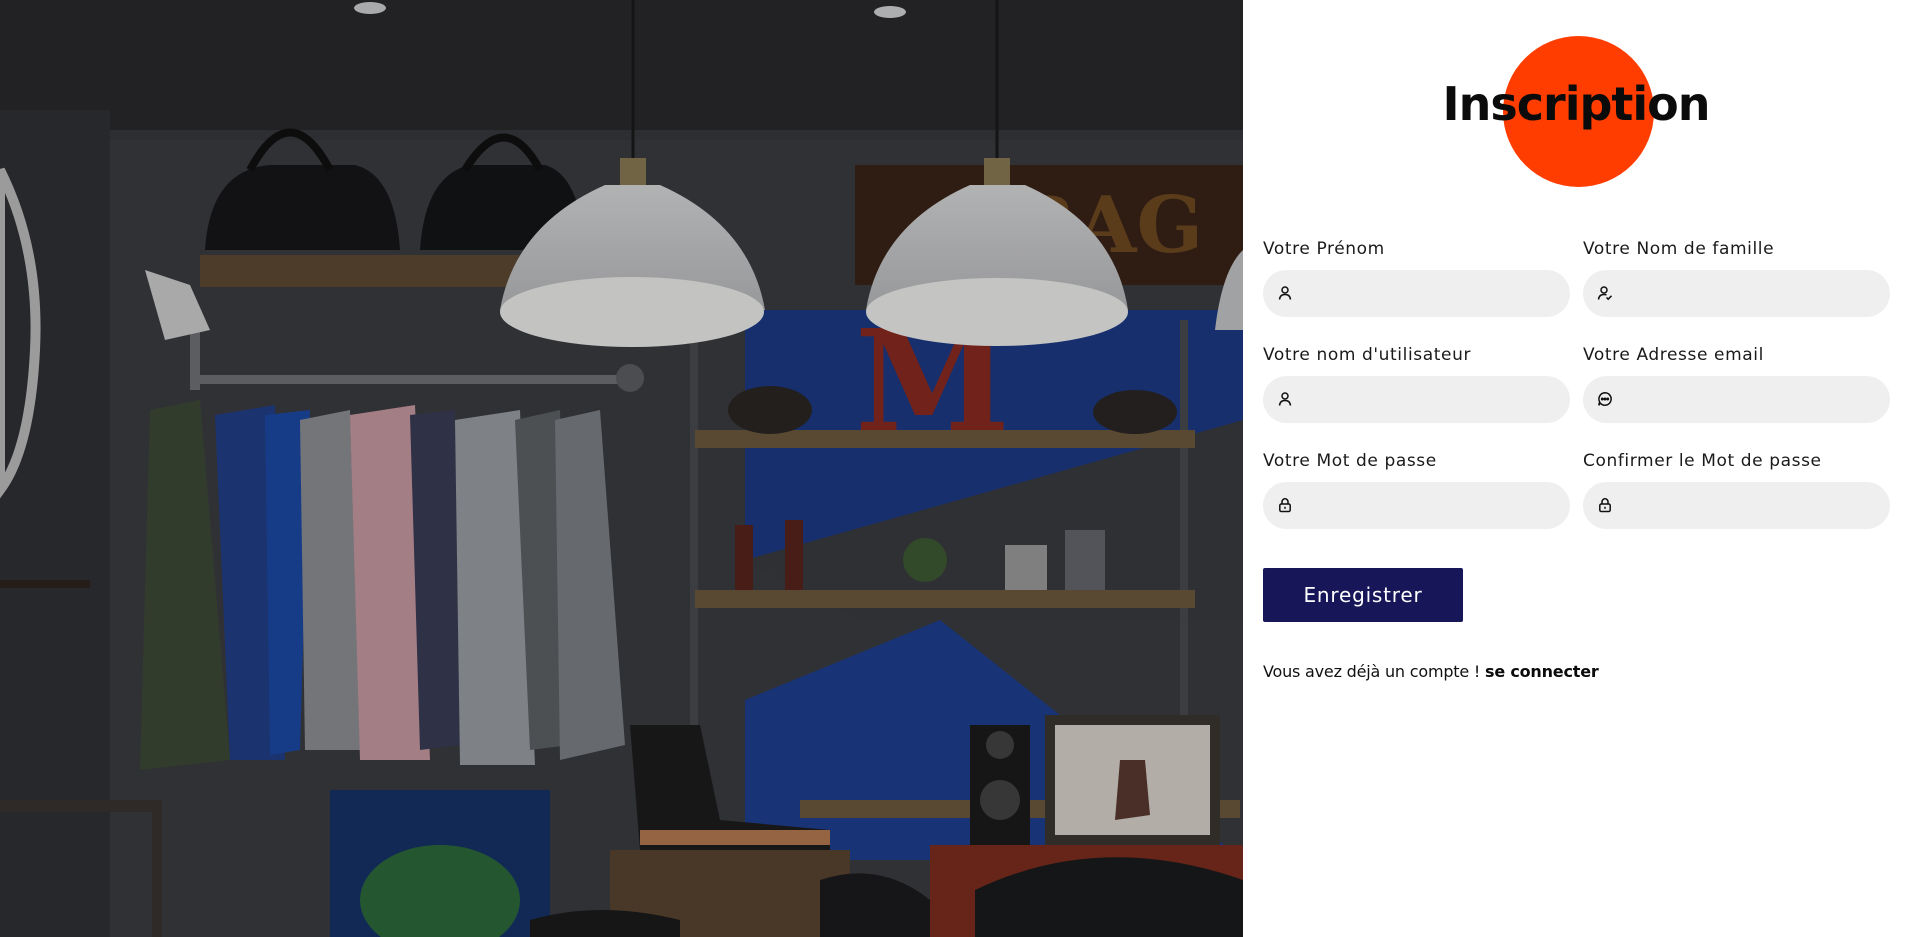  I want to click on username-label: Votre nom d'utilisateur, so click(1367, 355).